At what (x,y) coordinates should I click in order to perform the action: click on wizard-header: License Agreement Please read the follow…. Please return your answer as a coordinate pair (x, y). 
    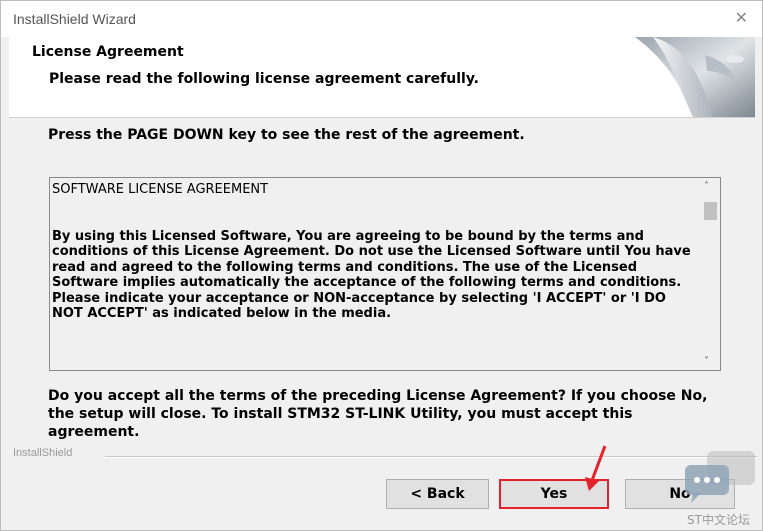
    Looking at the image, I should click on (382, 77).